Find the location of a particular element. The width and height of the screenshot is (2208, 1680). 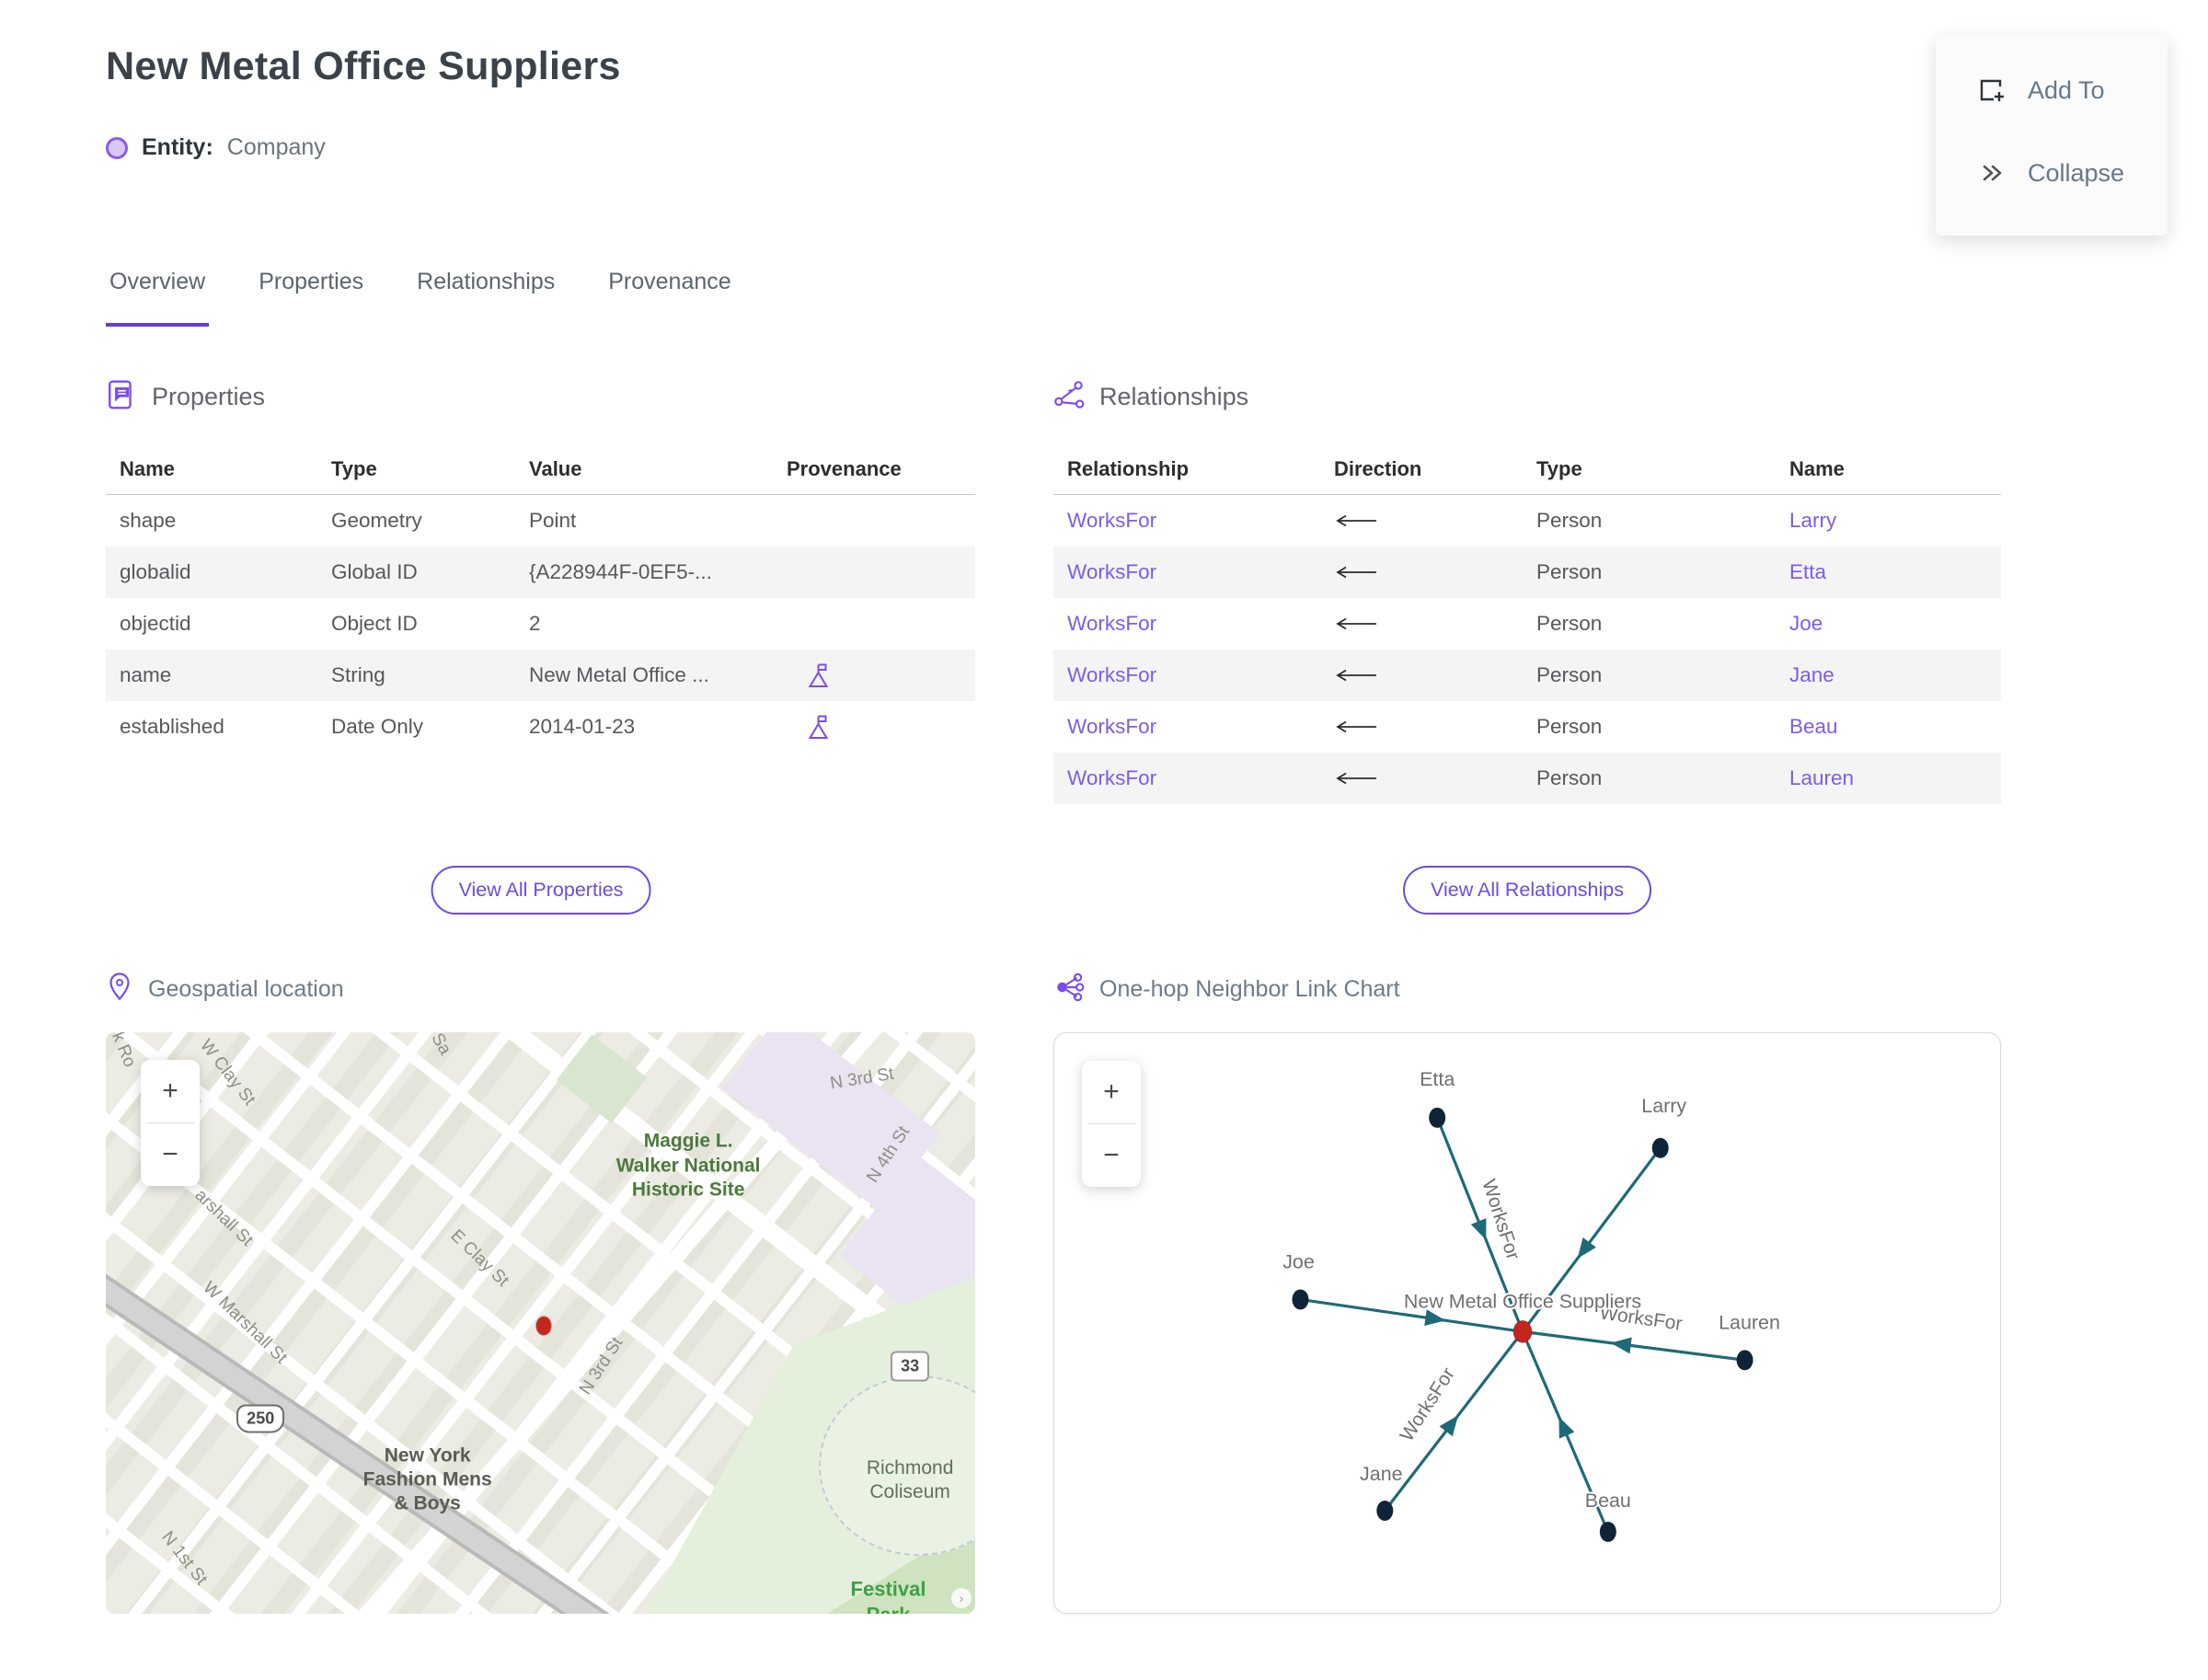

table-row: WorksFor Person Larry is located at coordinates (1527, 521).